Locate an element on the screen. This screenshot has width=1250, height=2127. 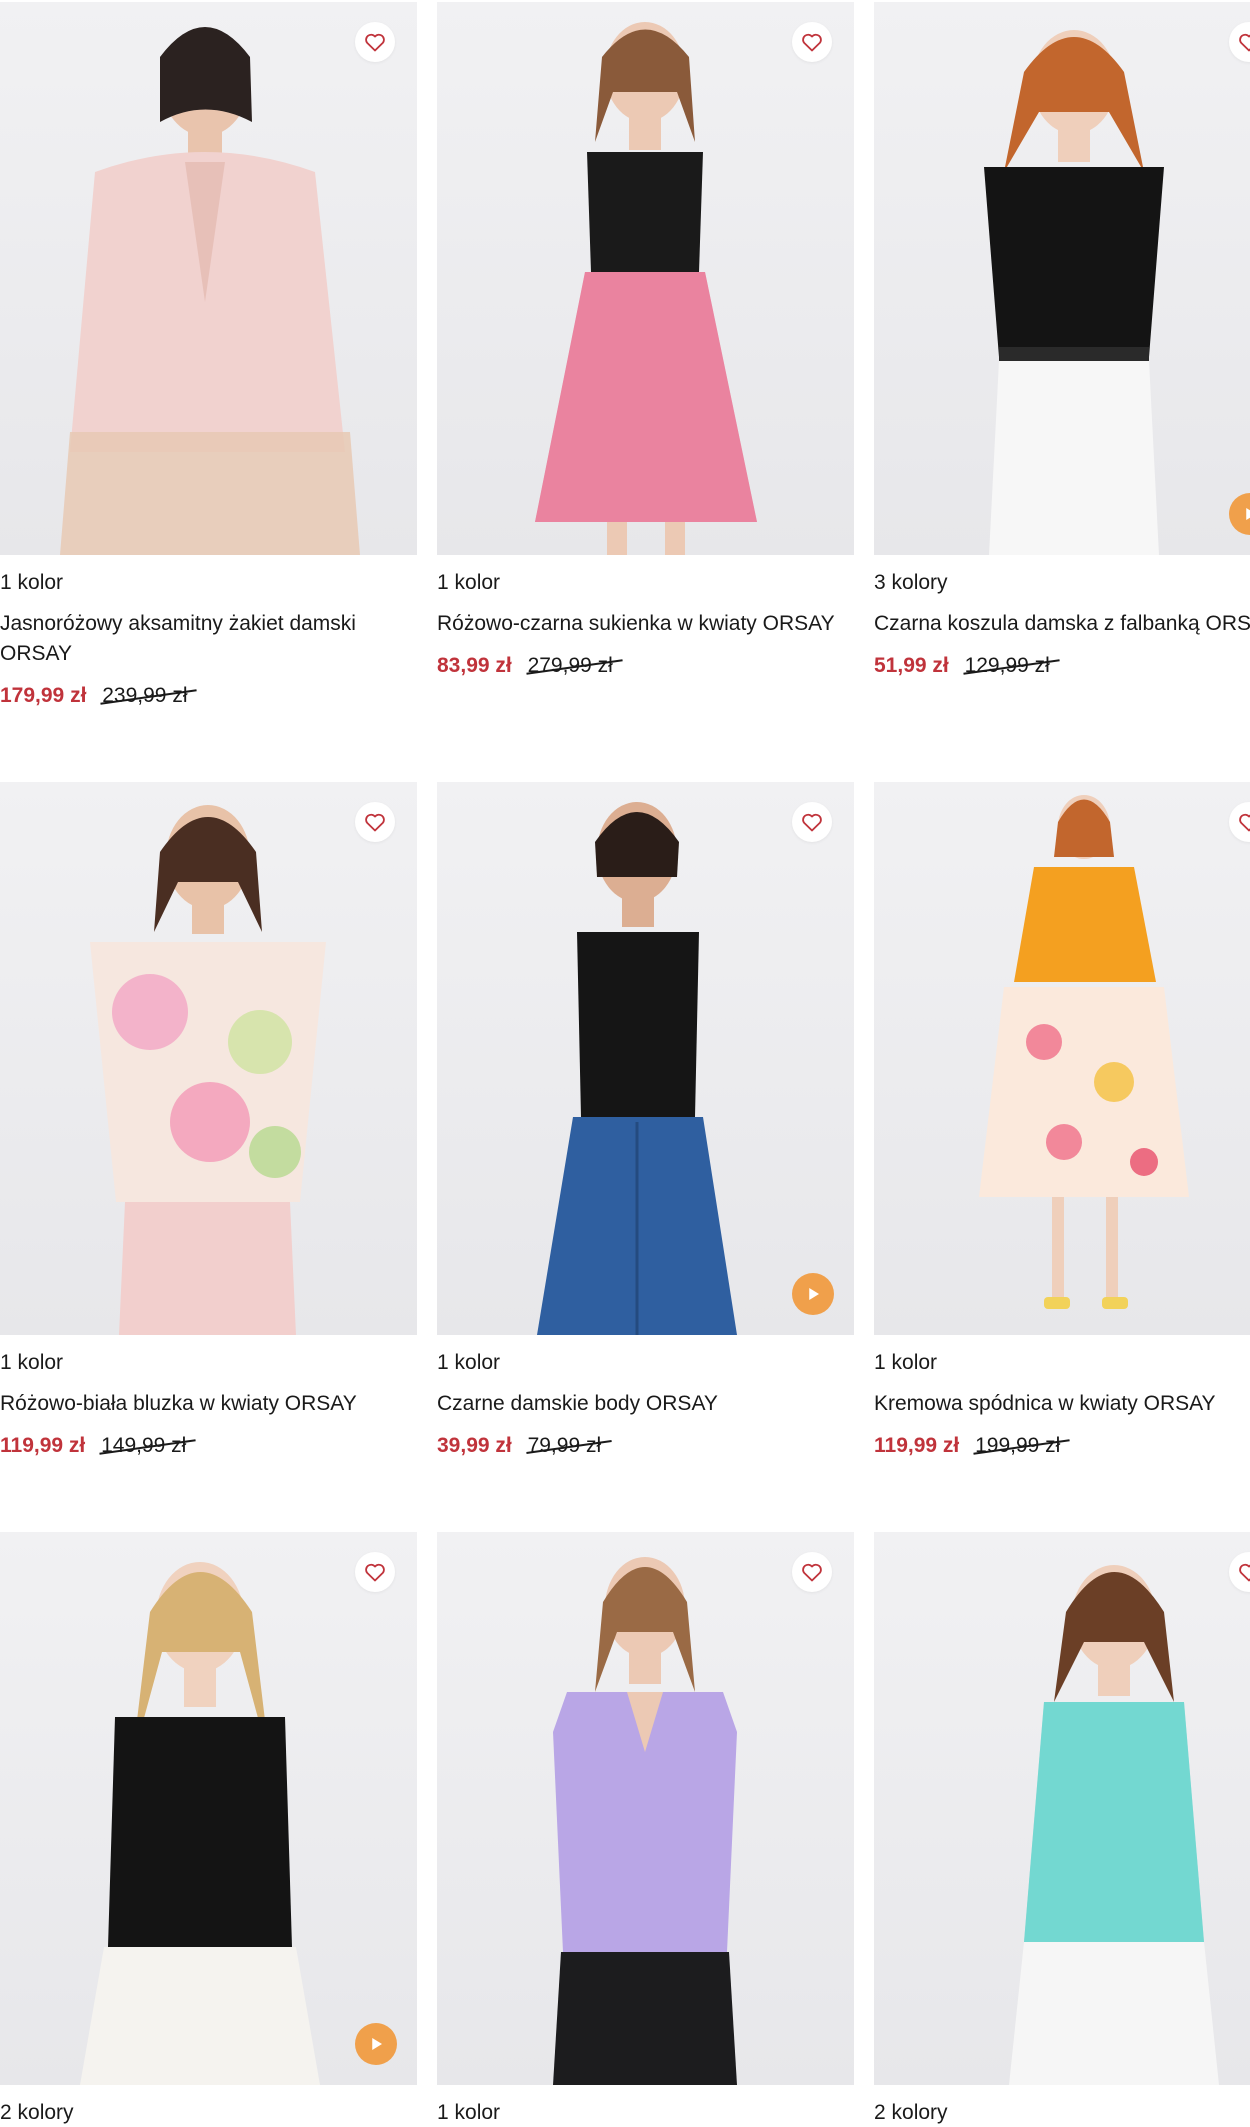
price-row: 119,99 zł 149,99 zł is located at coordinates (208, 1446).